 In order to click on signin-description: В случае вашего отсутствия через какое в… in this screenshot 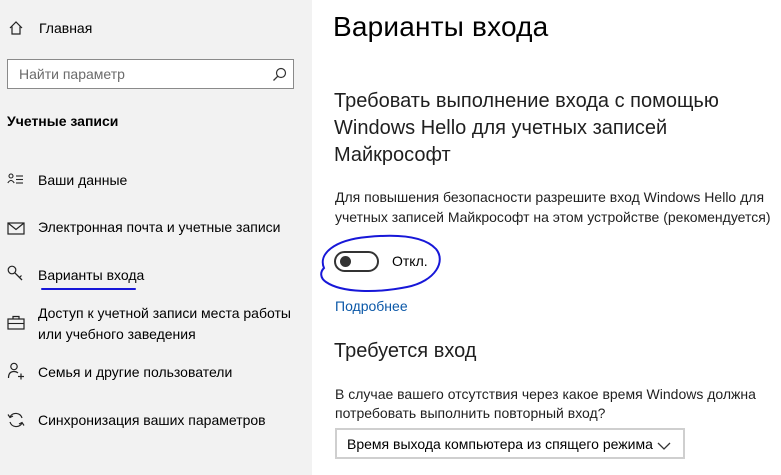, I will do `click(545, 403)`.